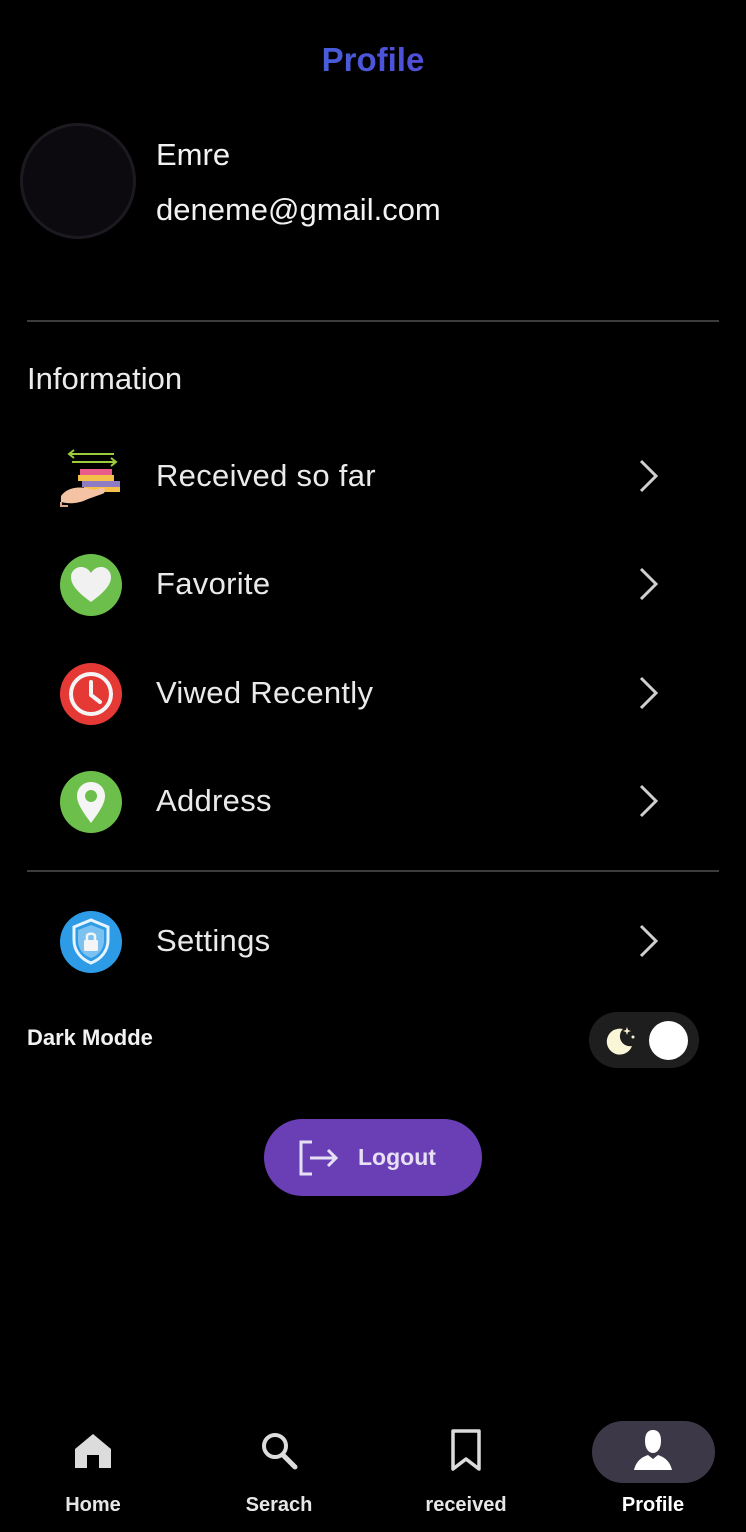 Image resolution: width=746 pixels, height=1532 pixels. I want to click on menu-label: Viwed Recently, so click(265, 692).